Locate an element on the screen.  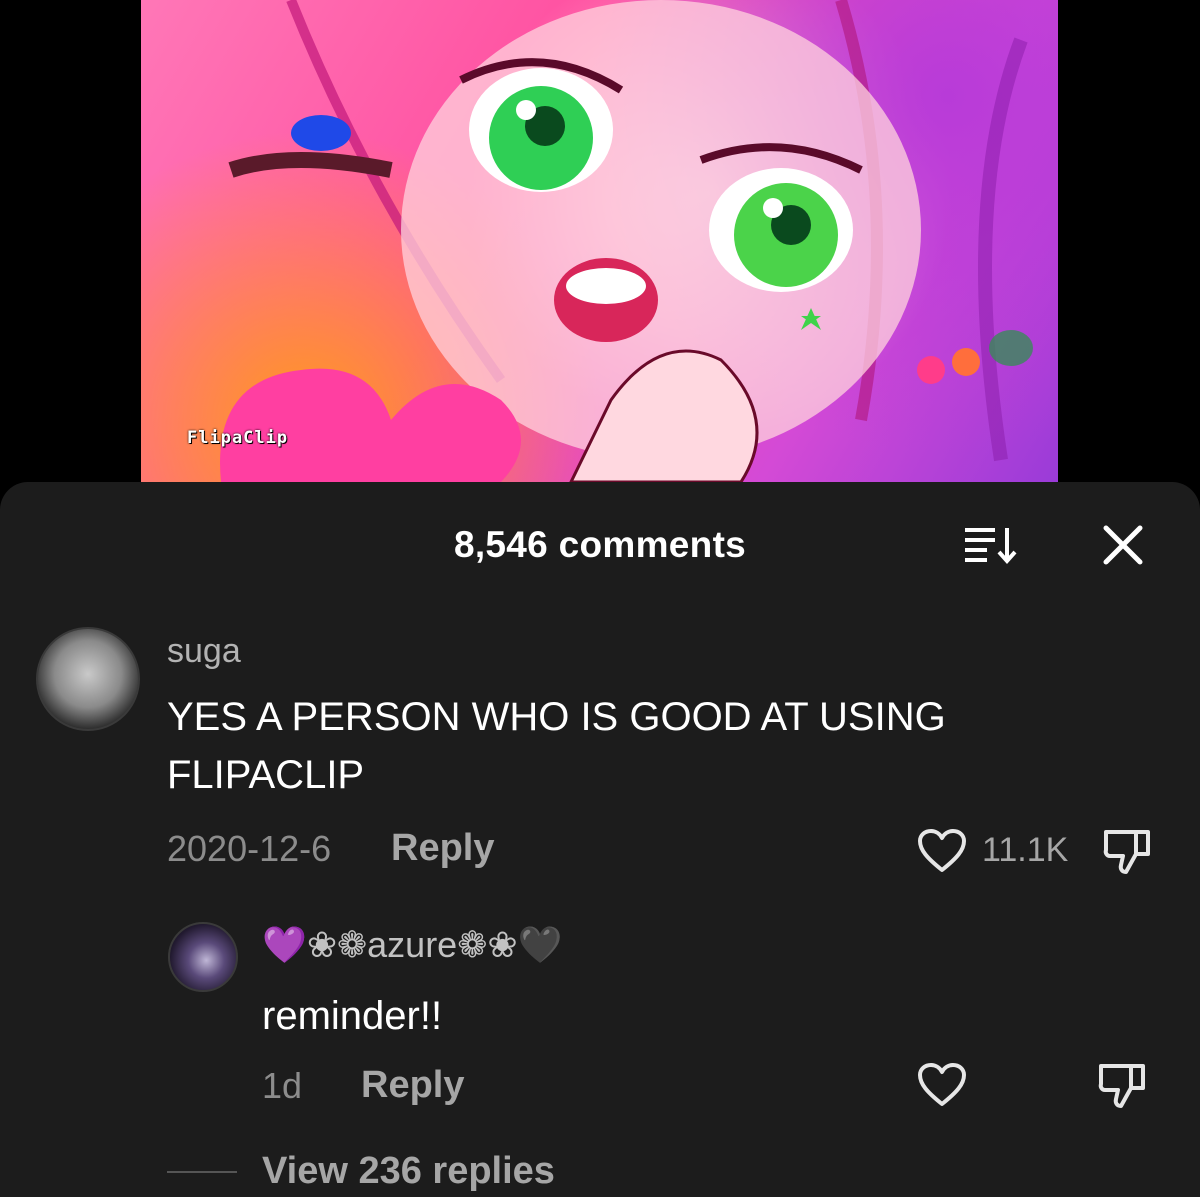
flipaclip-watermark: FlipaClip is located at coordinates (238, 438).